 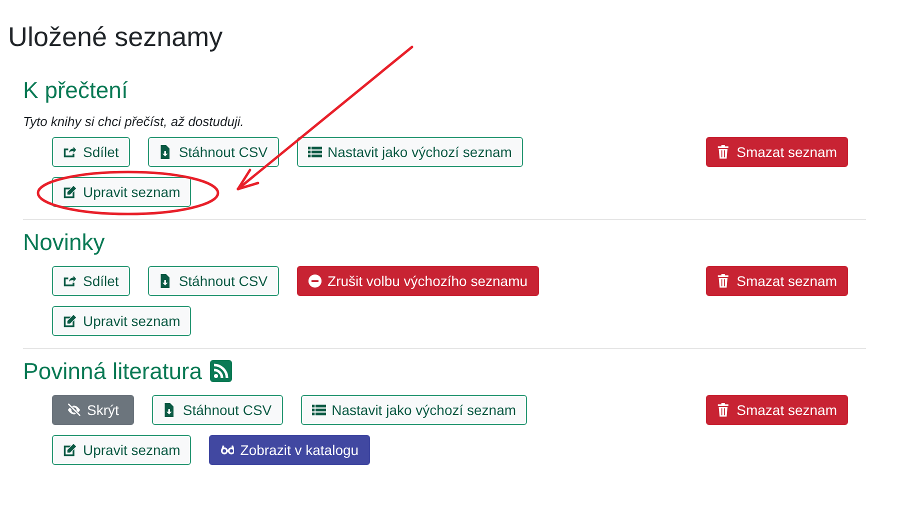 I want to click on rss-icon, so click(x=221, y=371).